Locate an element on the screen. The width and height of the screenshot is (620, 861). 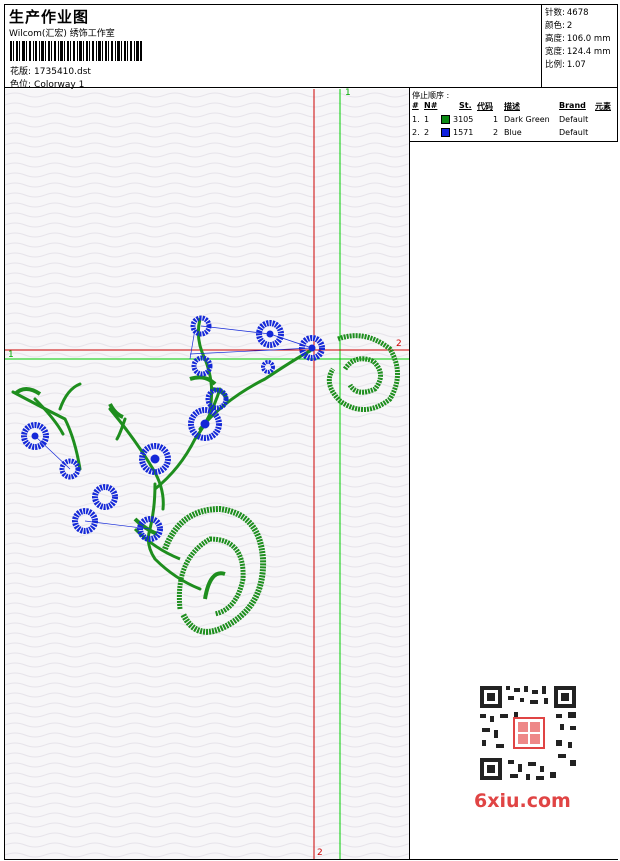
stat-label: 高度: is located at coordinates (555, 39).